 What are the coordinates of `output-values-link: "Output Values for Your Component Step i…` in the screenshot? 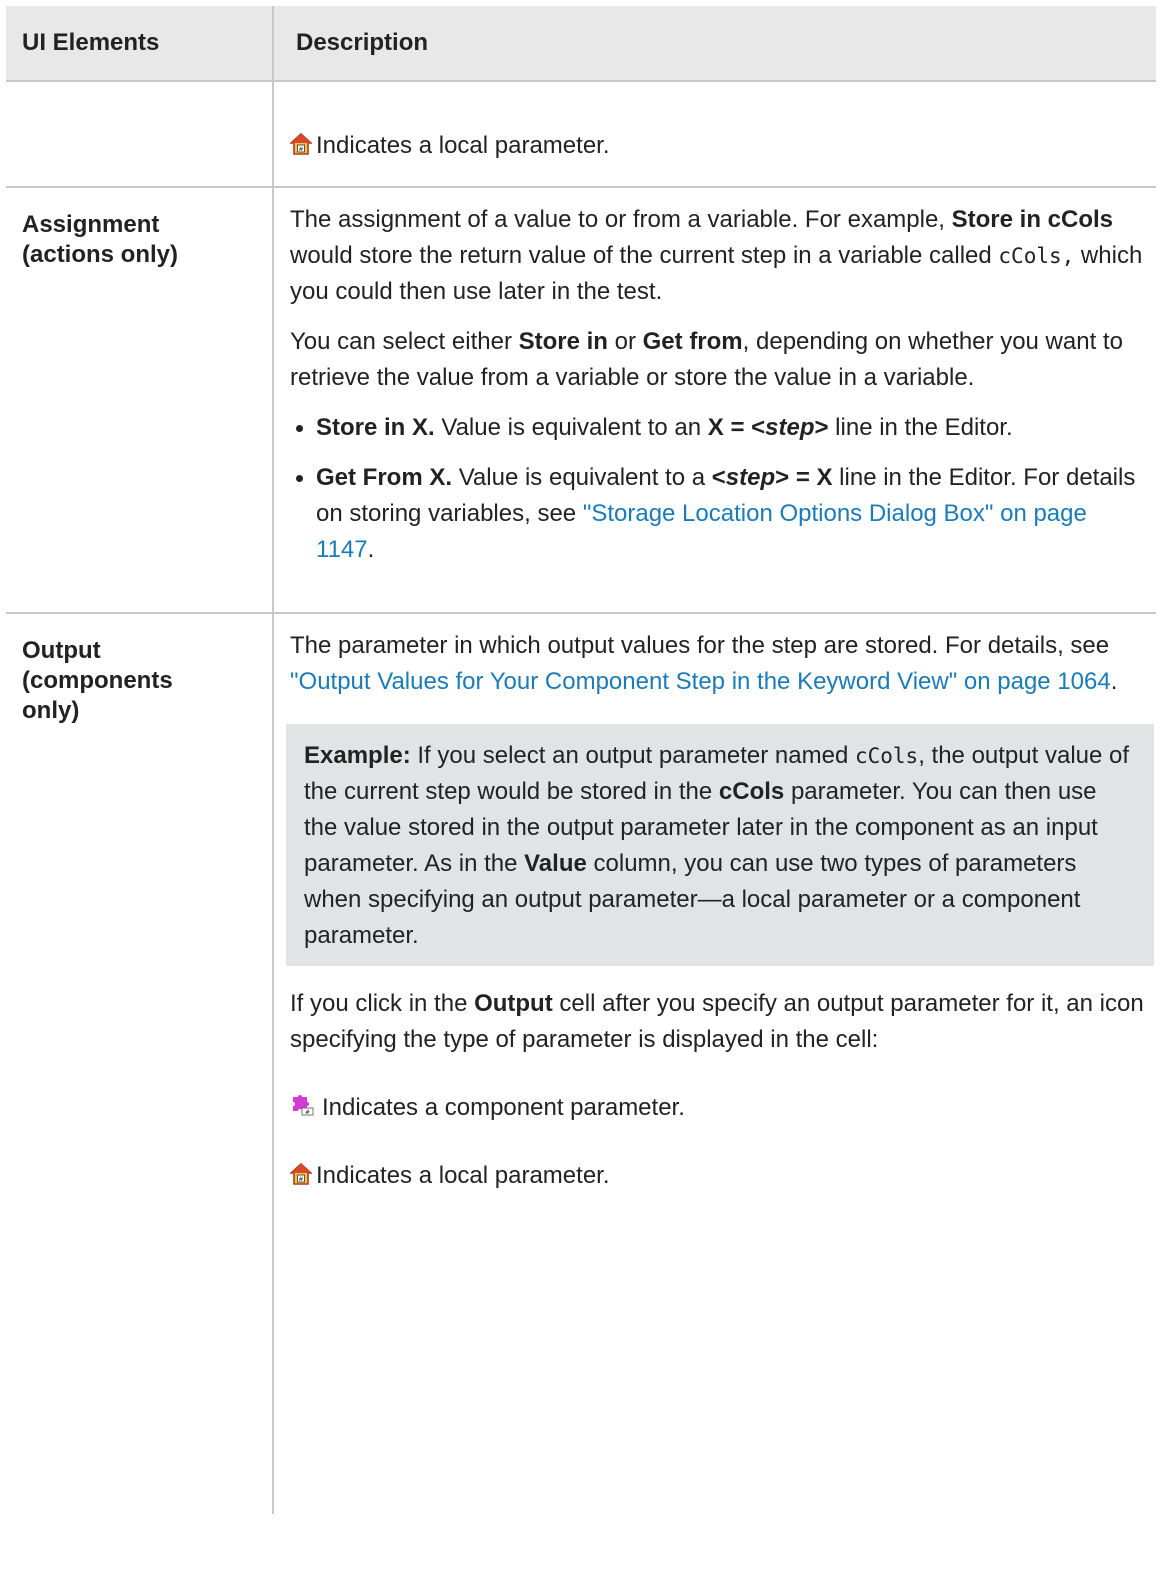 It's located at (700, 681).